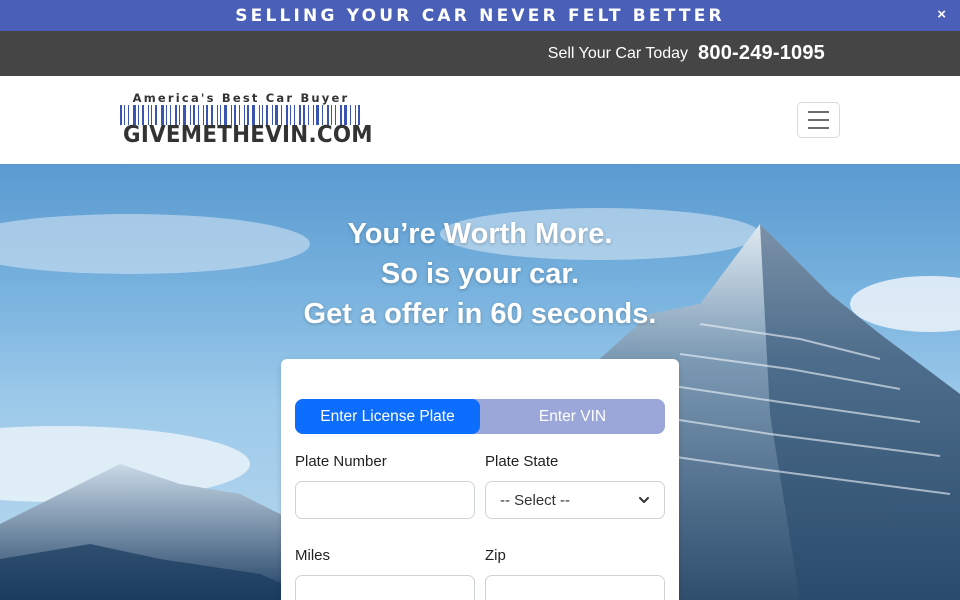  Describe the element at coordinates (818, 120) in the screenshot. I see `hamburger-menu-icon` at that location.